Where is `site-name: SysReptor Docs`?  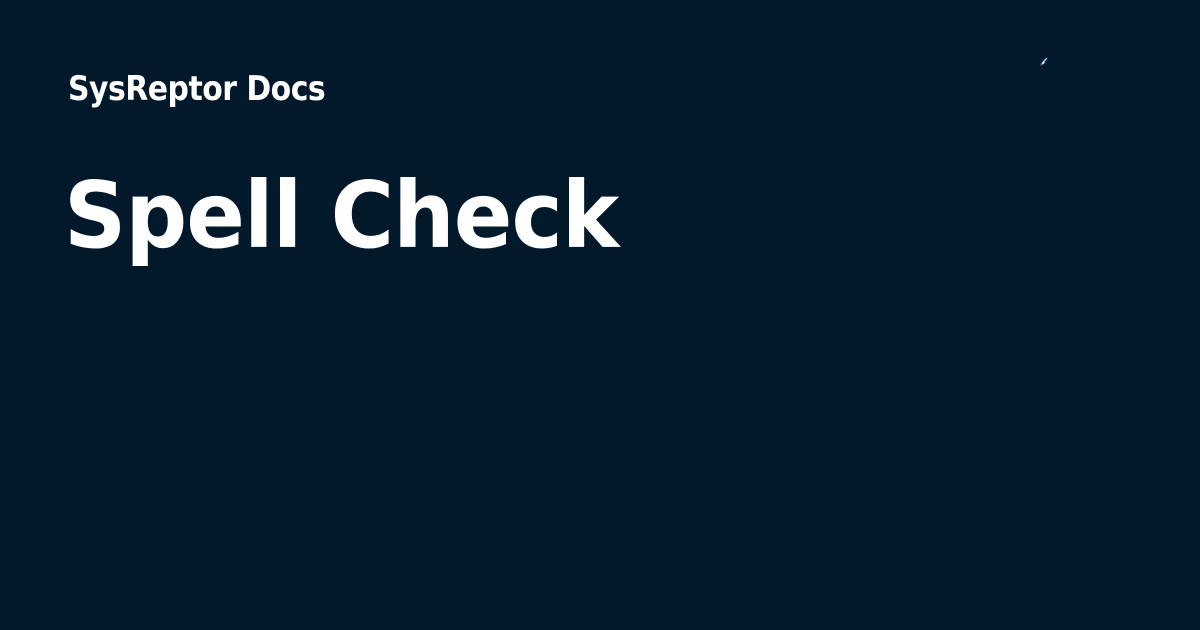
site-name: SysReptor Docs is located at coordinates (197, 89).